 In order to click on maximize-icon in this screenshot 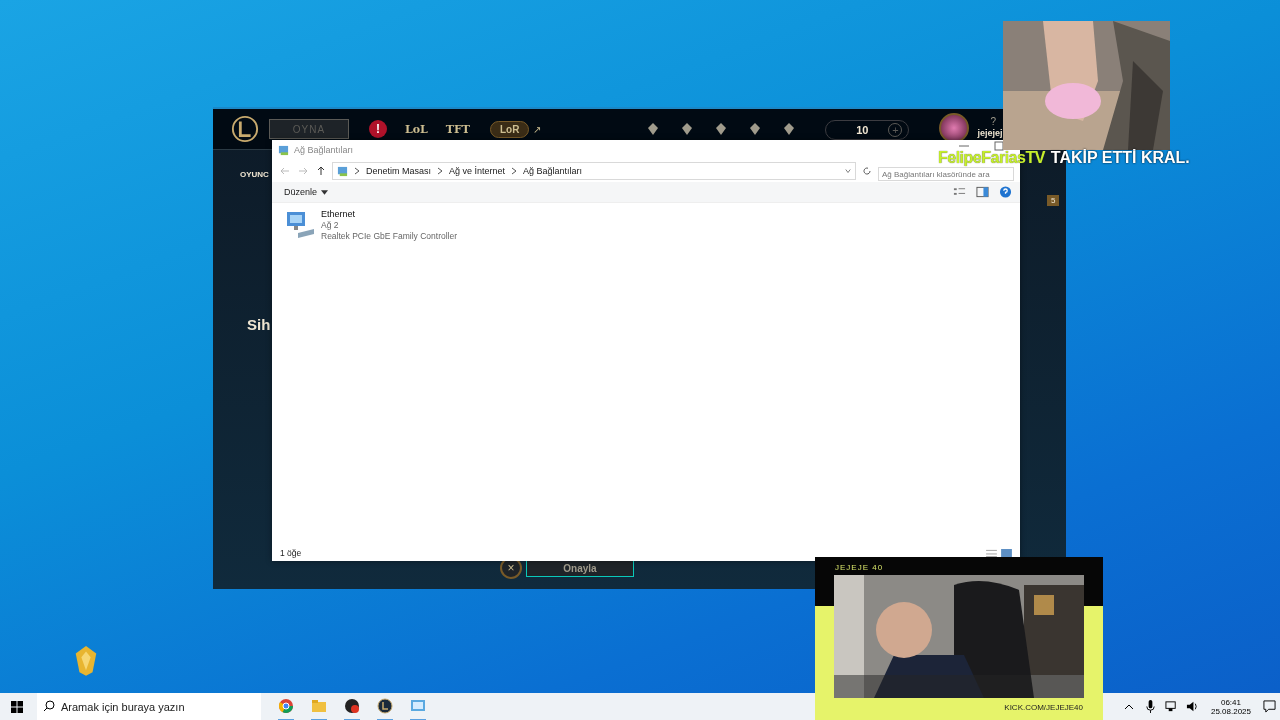, I will do `click(999, 146)`.